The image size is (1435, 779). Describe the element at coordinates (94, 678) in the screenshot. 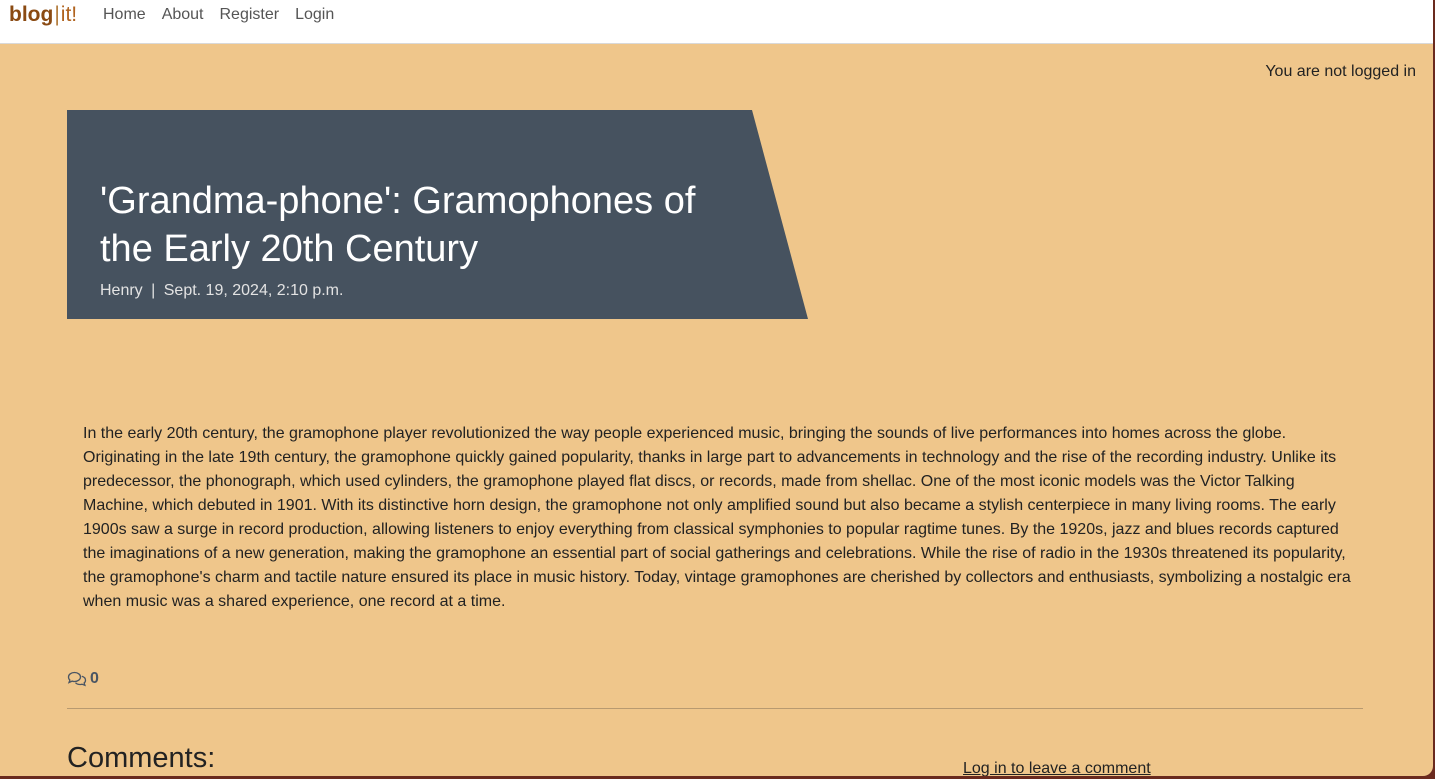

I see `comment-count-value: 0` at that location.